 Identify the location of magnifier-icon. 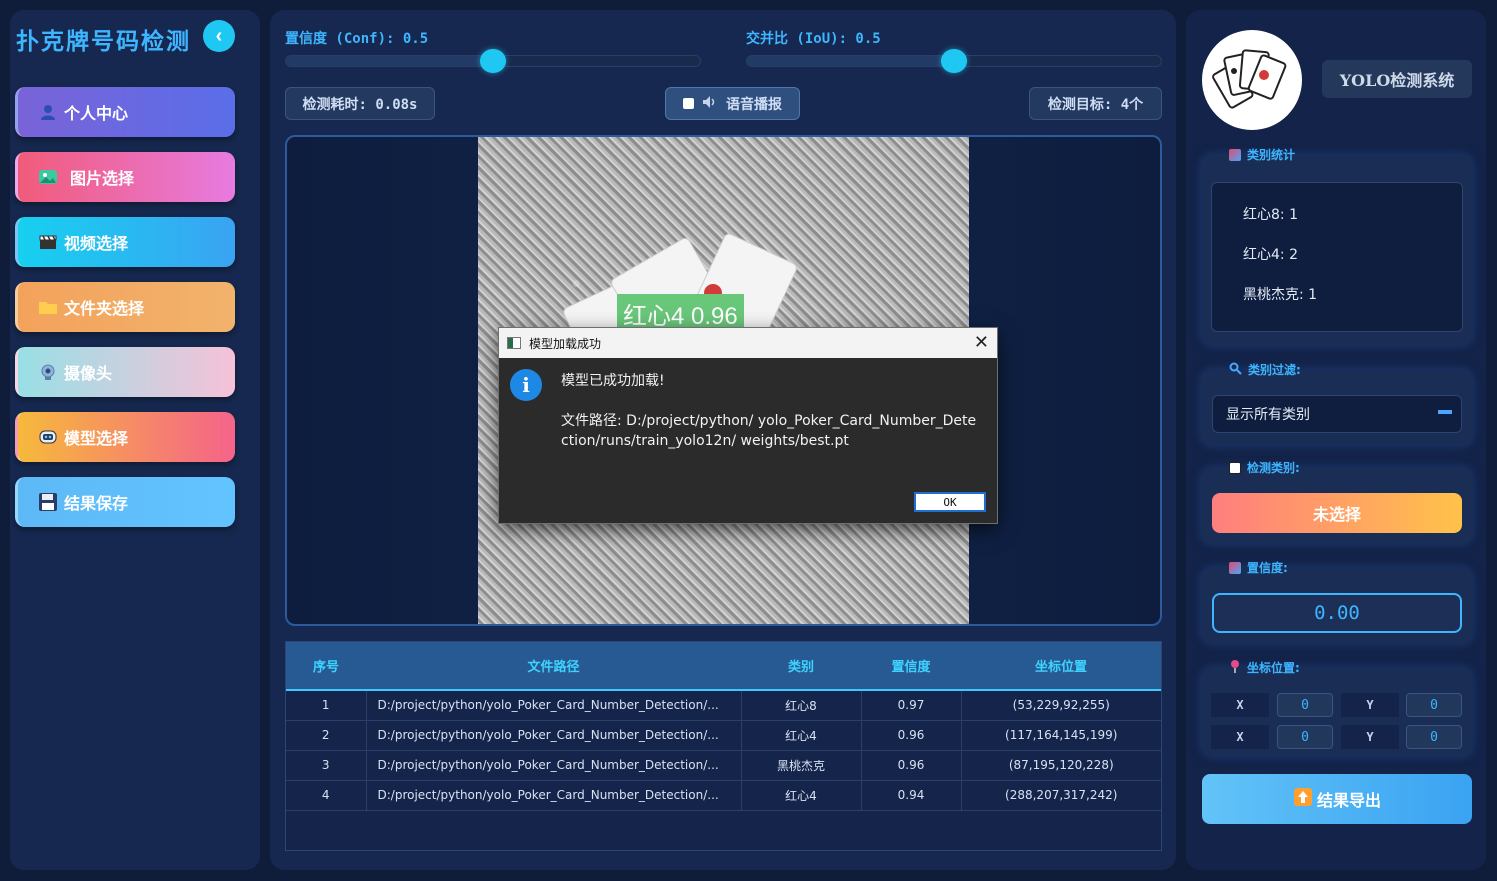
(1235, 370).